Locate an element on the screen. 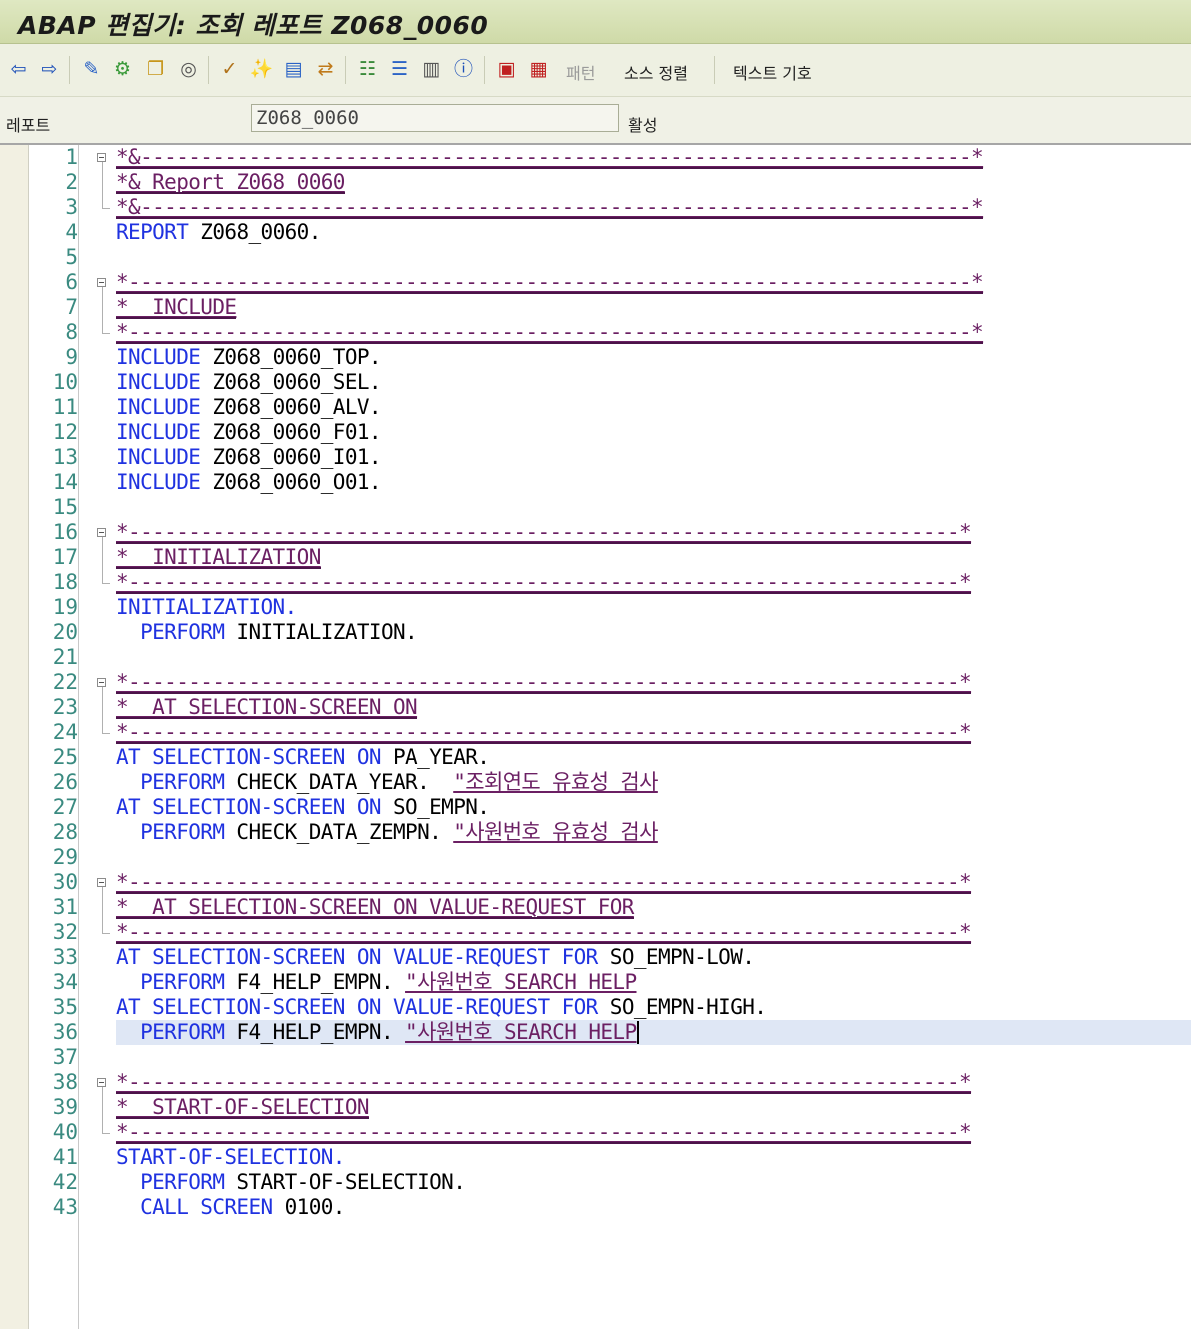  comment-token: * INCLUDE is located at coordinates (176, 307).